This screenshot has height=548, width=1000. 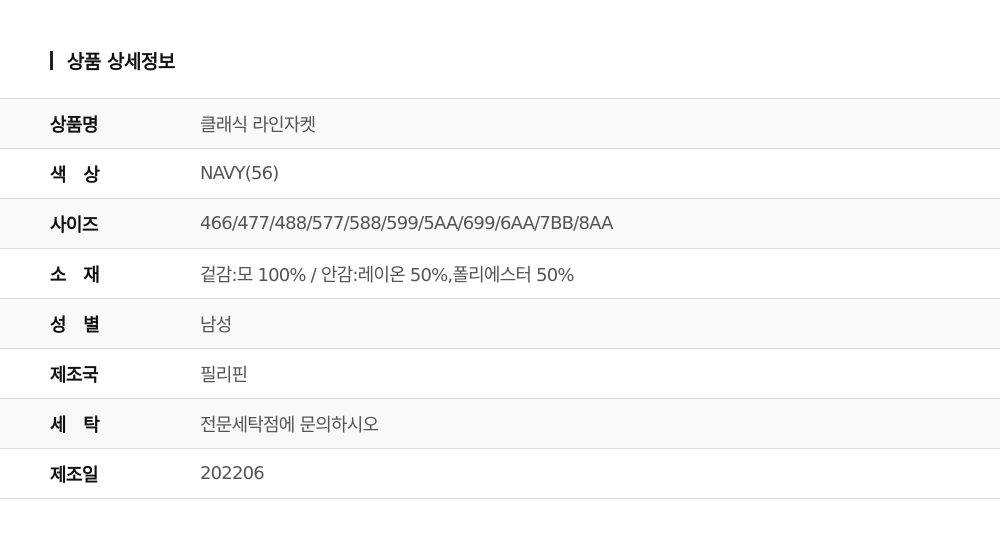 I want to click on spec-label: 세 탁, so click(x=75, y=425).